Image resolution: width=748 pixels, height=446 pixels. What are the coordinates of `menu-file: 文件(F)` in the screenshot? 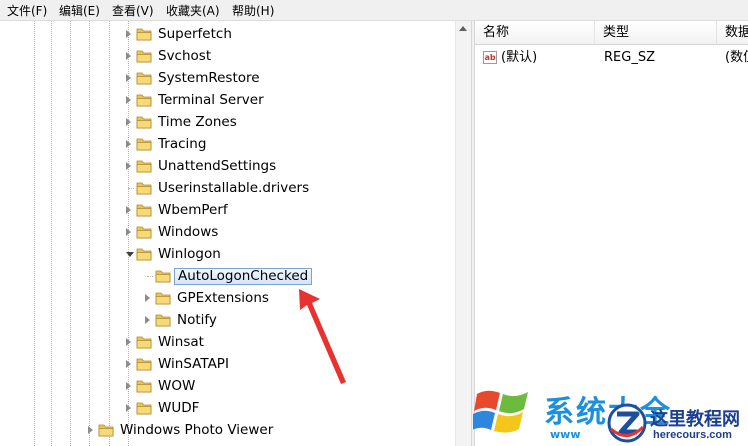 It's located at (27, 11).